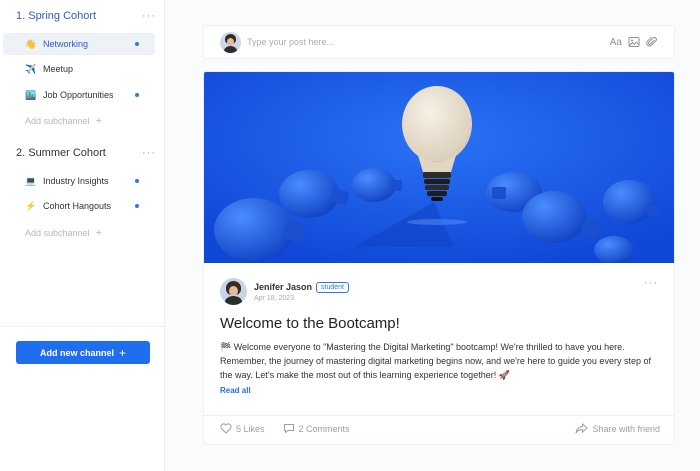  I want to click on channel-label: Industry Insights, so click(76, 181).